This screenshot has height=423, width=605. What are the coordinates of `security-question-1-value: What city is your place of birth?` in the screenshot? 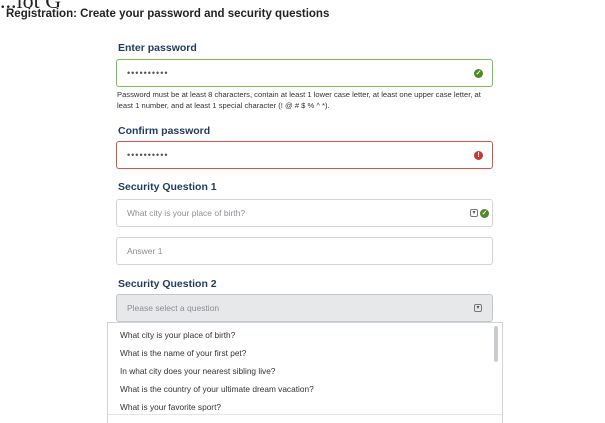 It's located at (186, 213).